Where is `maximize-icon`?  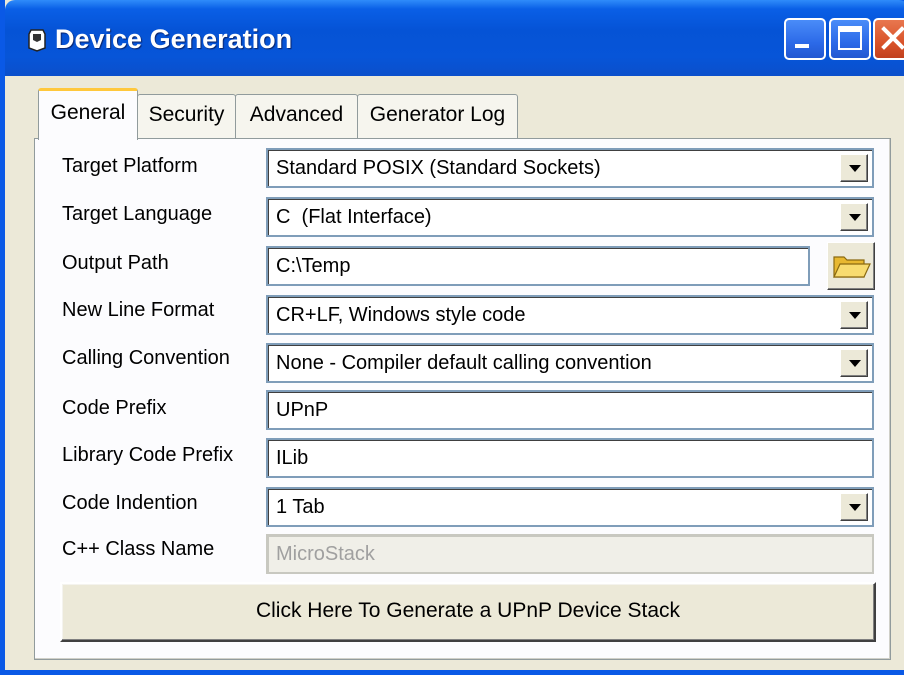
maximize-icon is located at coordinates (850, 38).